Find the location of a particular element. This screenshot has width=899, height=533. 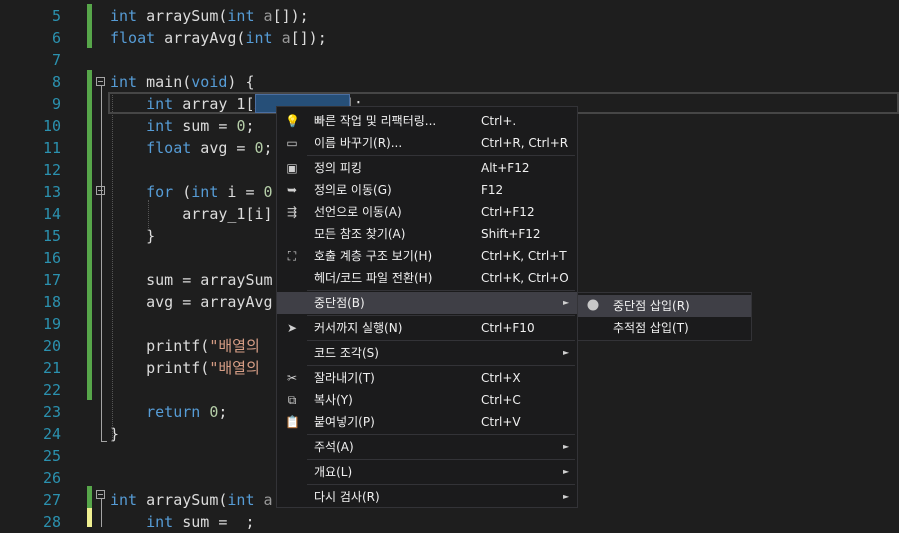

submenu-item-insert-breakpoint: 중단점 삽입(R) is located at coordinates (664, 306).